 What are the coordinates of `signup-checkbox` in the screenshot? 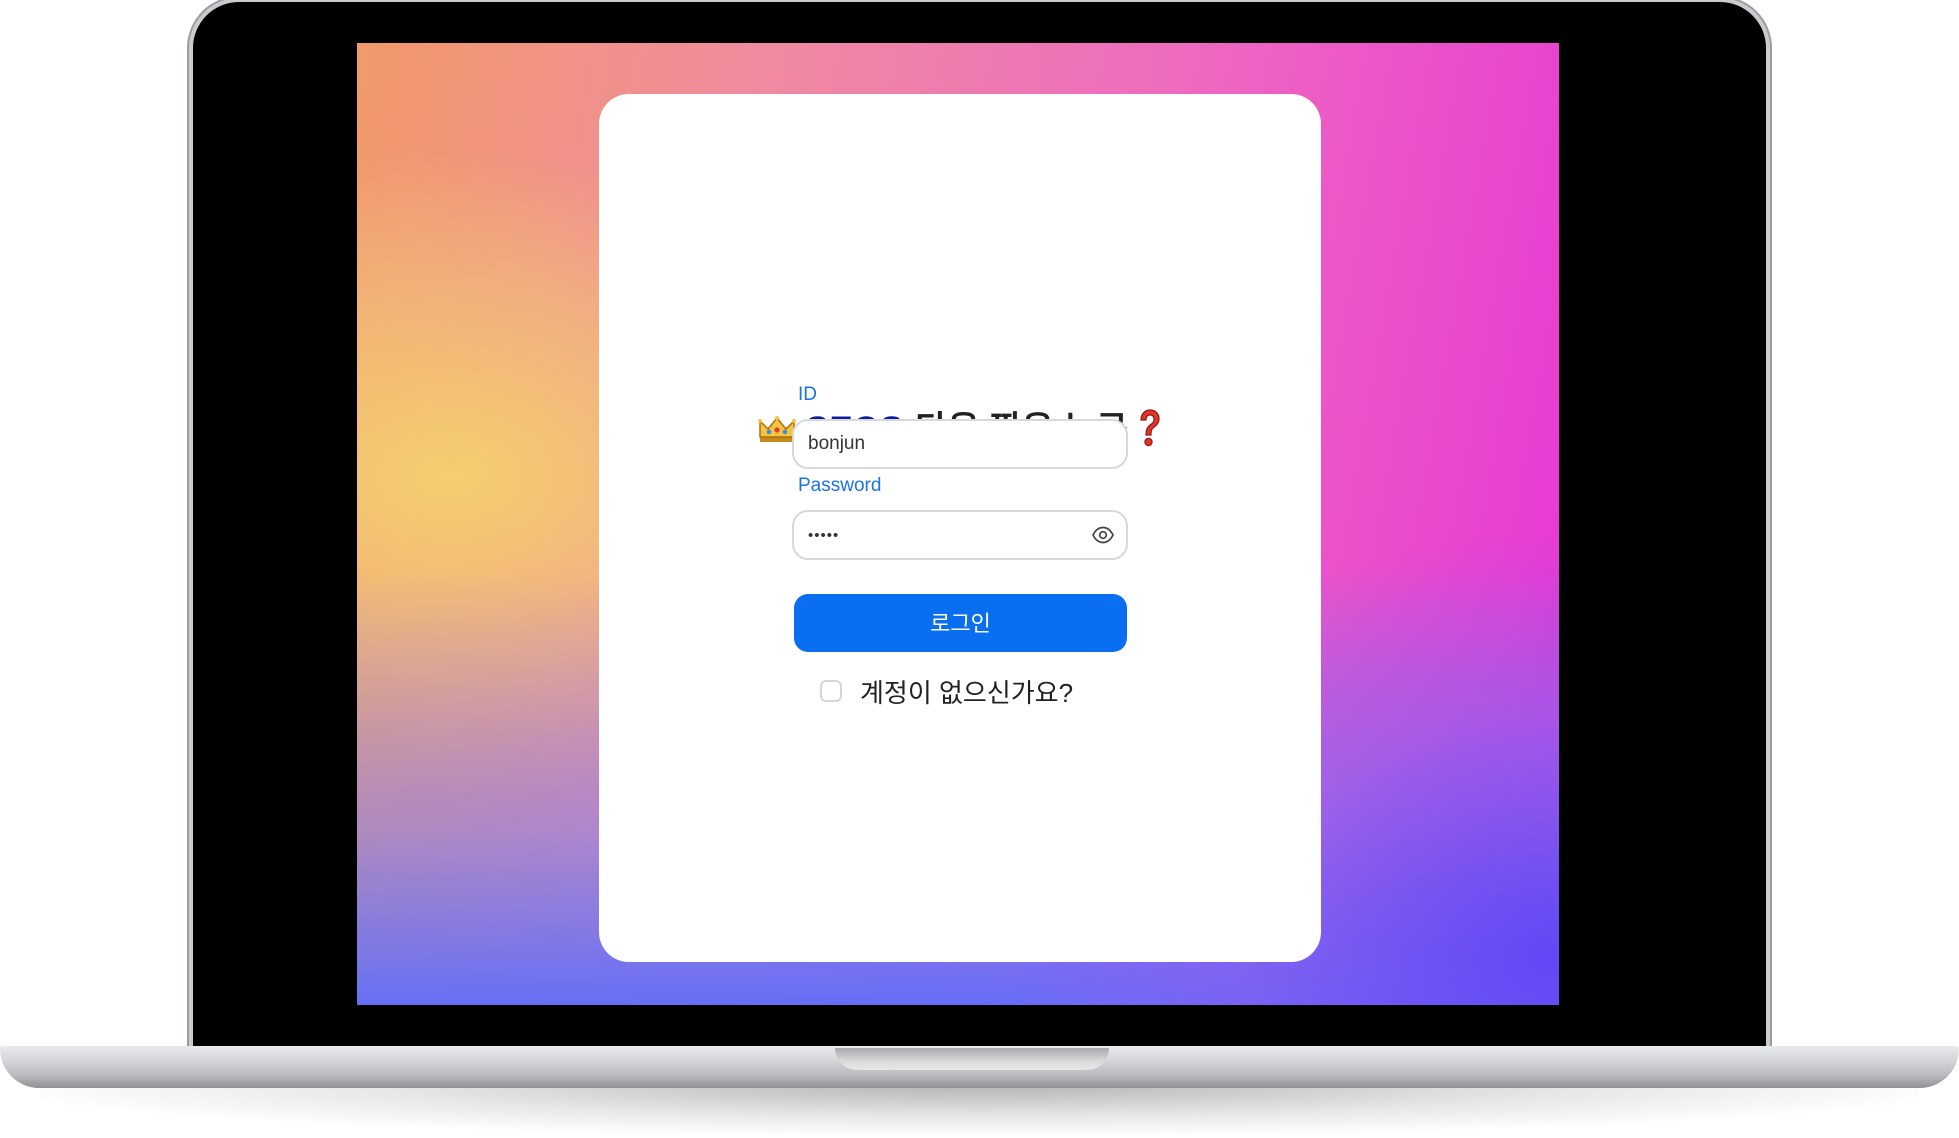 It's located at (831, 691).